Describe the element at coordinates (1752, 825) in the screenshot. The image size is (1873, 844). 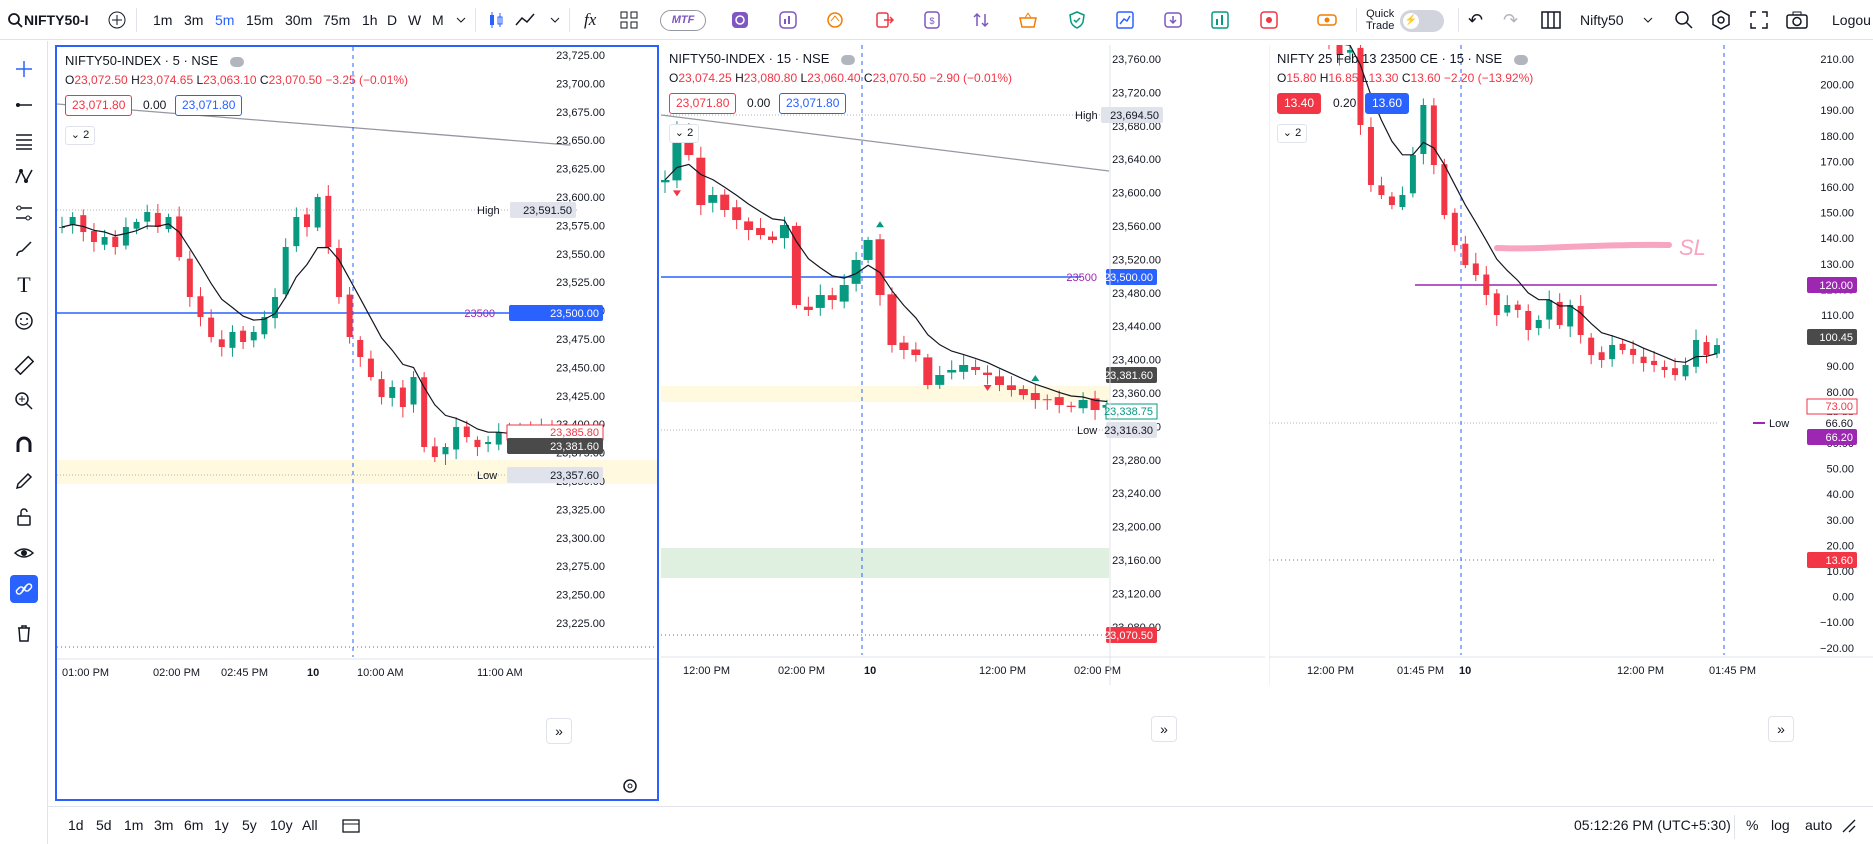
I see `percent-scale-toggle: %` at that location.